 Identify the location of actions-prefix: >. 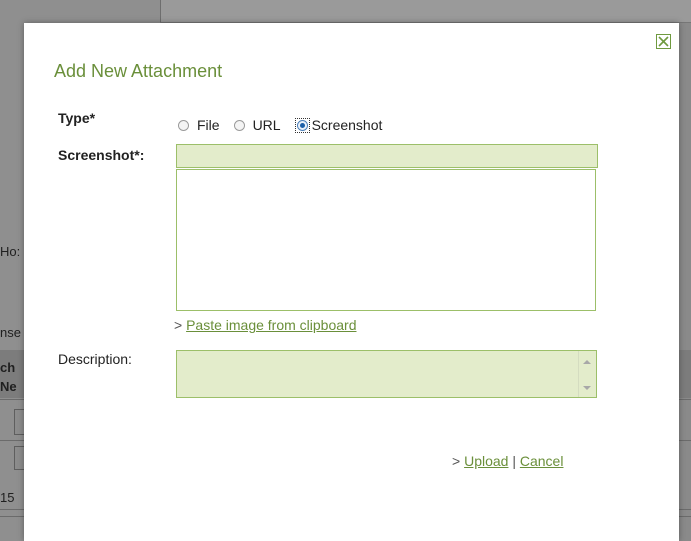
(456, 461).